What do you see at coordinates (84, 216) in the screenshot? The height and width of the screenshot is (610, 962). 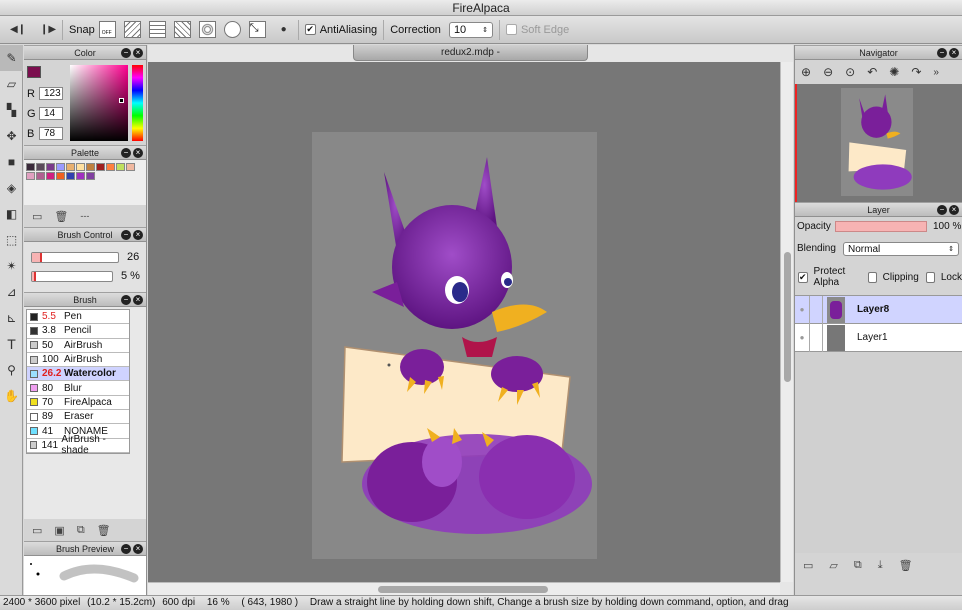 I see `palette-more: ---` at bounding box center [84, 216].